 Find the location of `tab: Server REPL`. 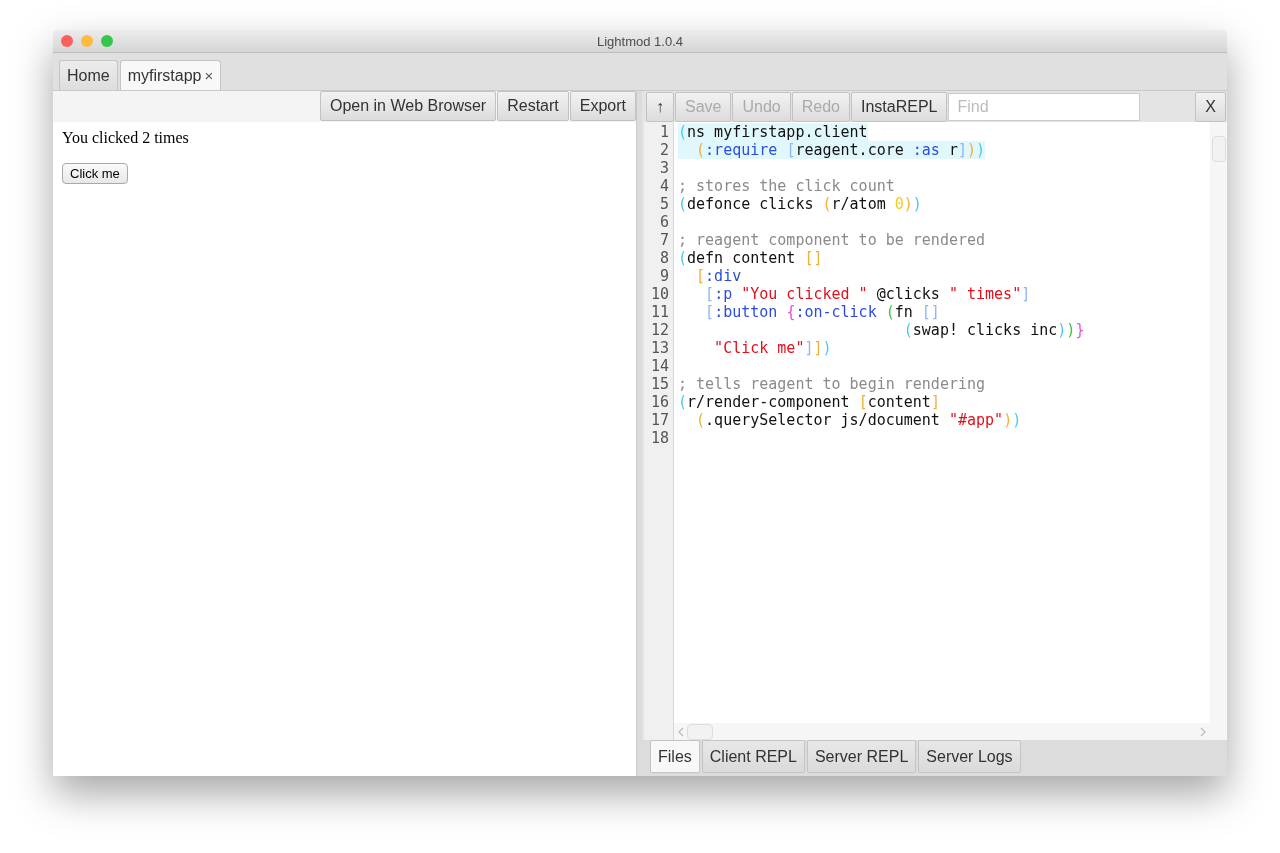

tab: Server REPL is located at coordinates (861, 756).